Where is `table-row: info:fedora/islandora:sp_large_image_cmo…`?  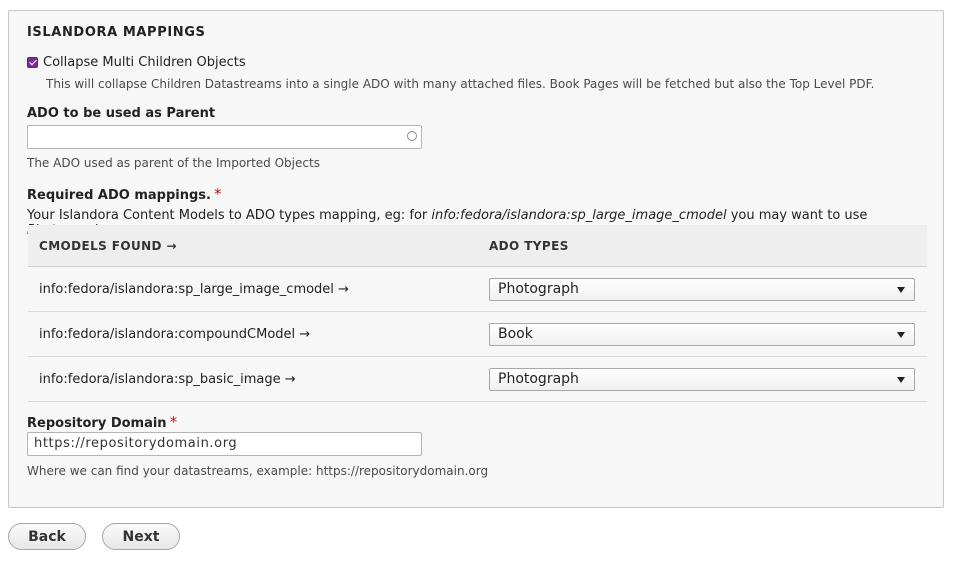 table-row: info:fedora/islandora:sp_large_image_cmo… is located at coordinates (477, 289).